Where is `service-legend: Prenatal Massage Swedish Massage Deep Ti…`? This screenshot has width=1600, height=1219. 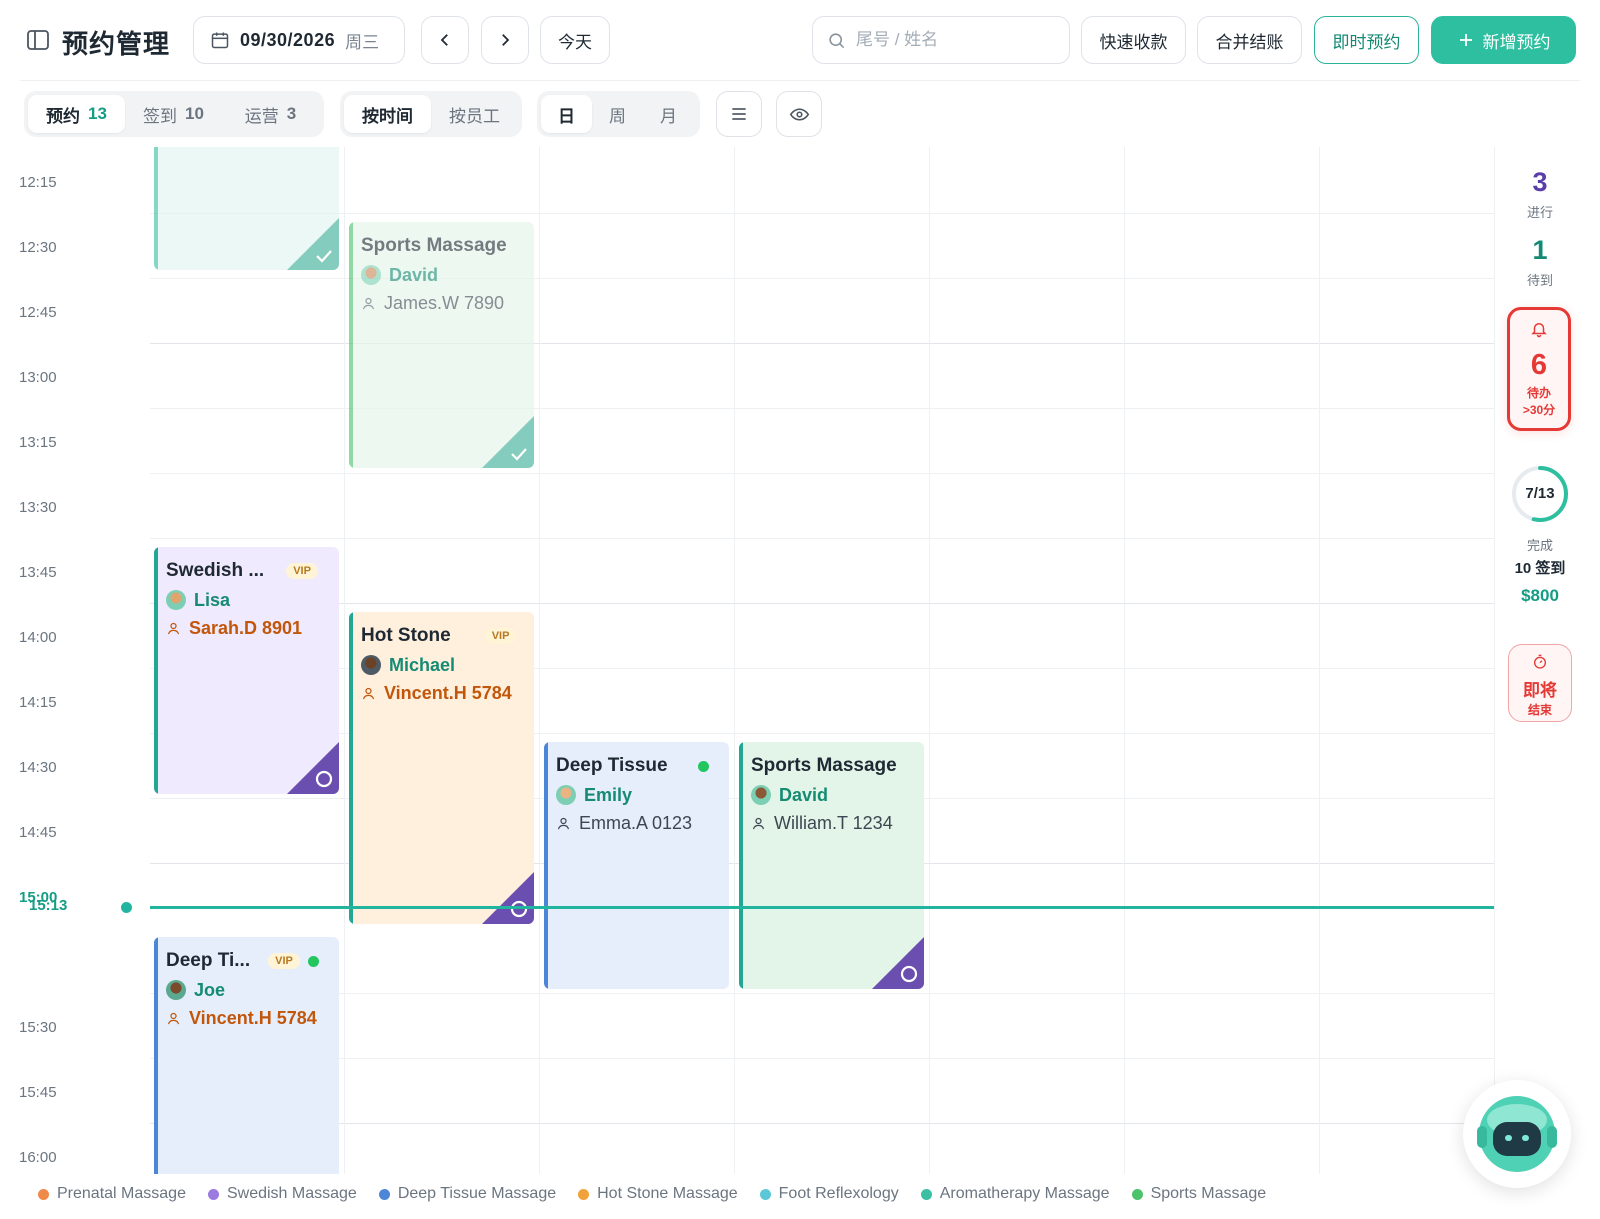 service-legend: Prenatal Massage Swedish Massage Deep Ti… is located at coordinates (652, 1194).